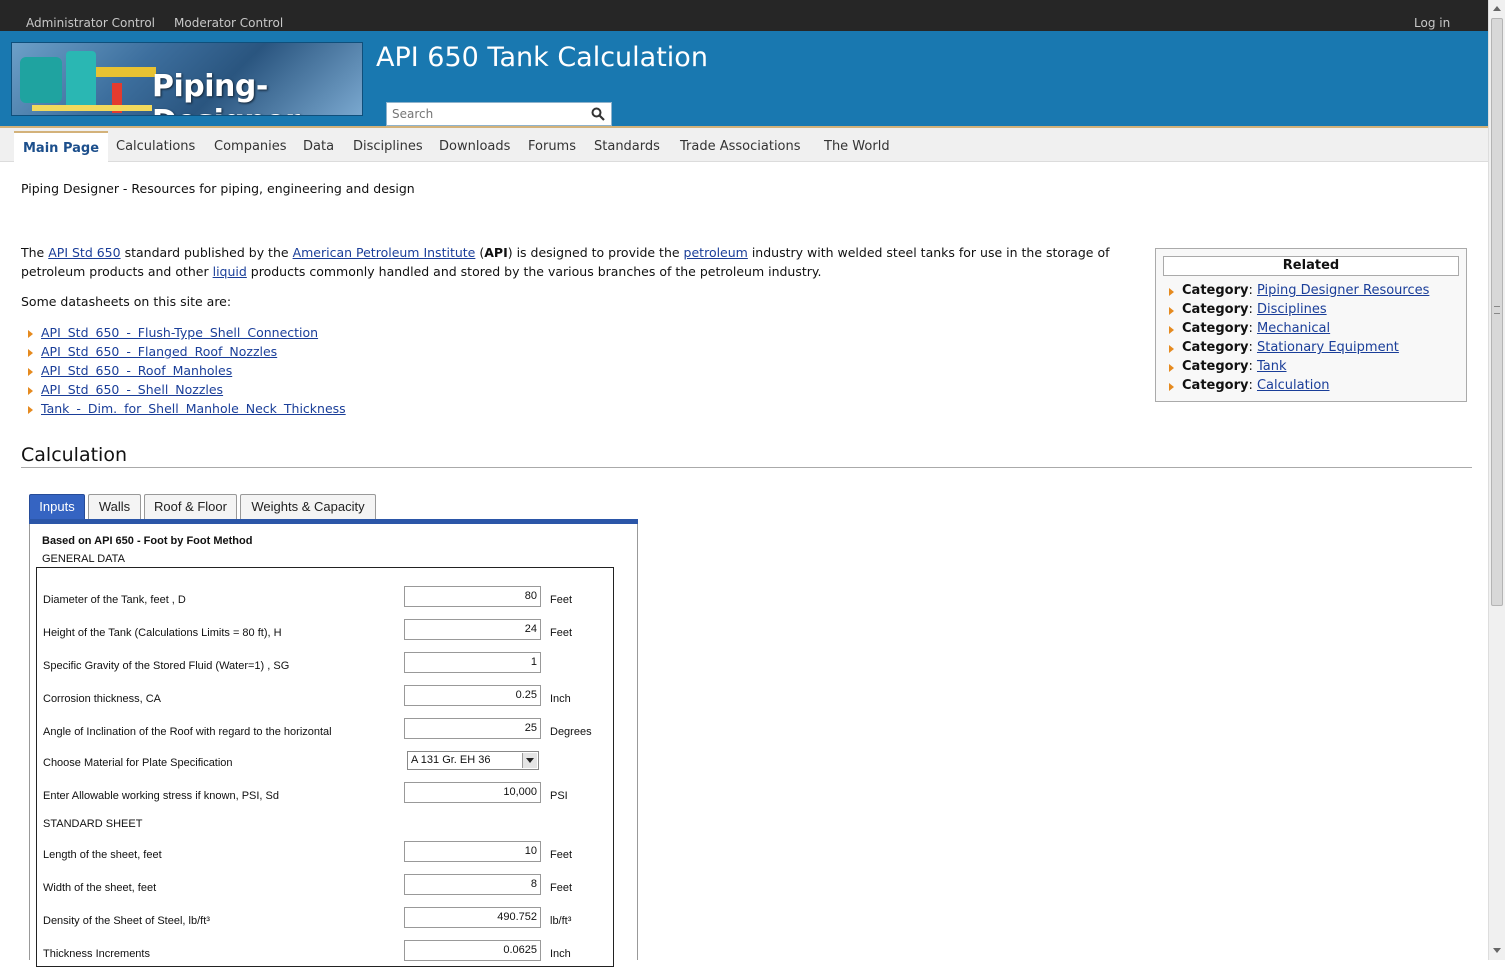  What do you see at coordinates (250, 146) in the screenshot?
I see `nav-companies: Companies` at bounding box center [250, 146].